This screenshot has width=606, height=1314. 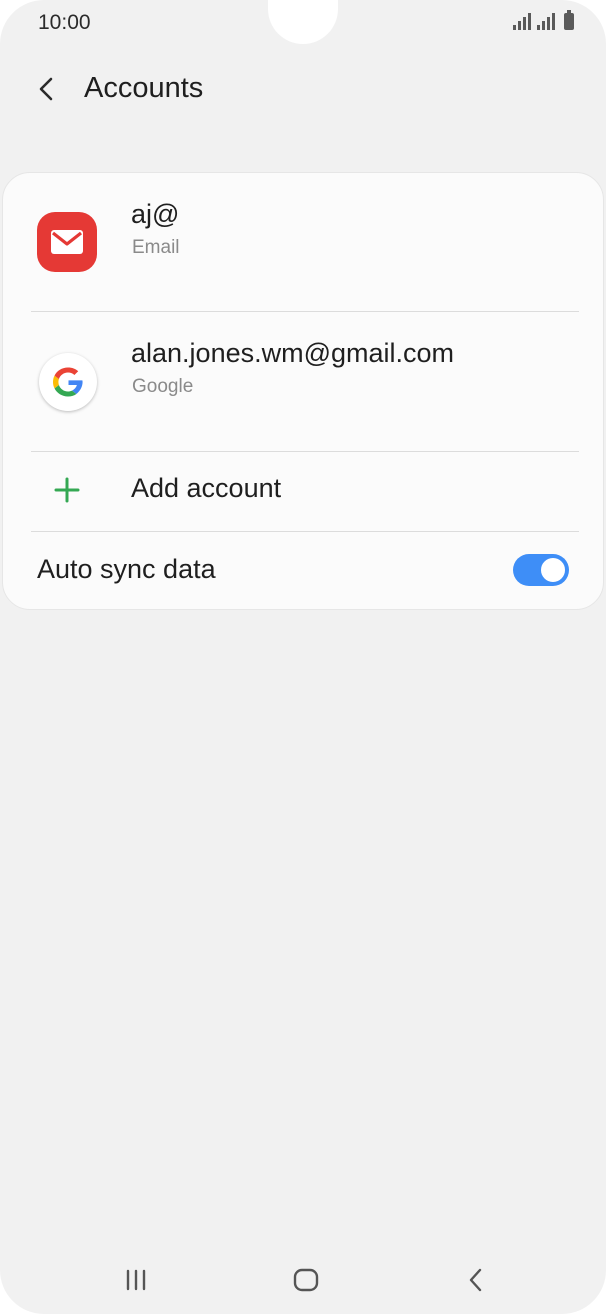 I want to click on home-icon, so click(x=306, y=1280).